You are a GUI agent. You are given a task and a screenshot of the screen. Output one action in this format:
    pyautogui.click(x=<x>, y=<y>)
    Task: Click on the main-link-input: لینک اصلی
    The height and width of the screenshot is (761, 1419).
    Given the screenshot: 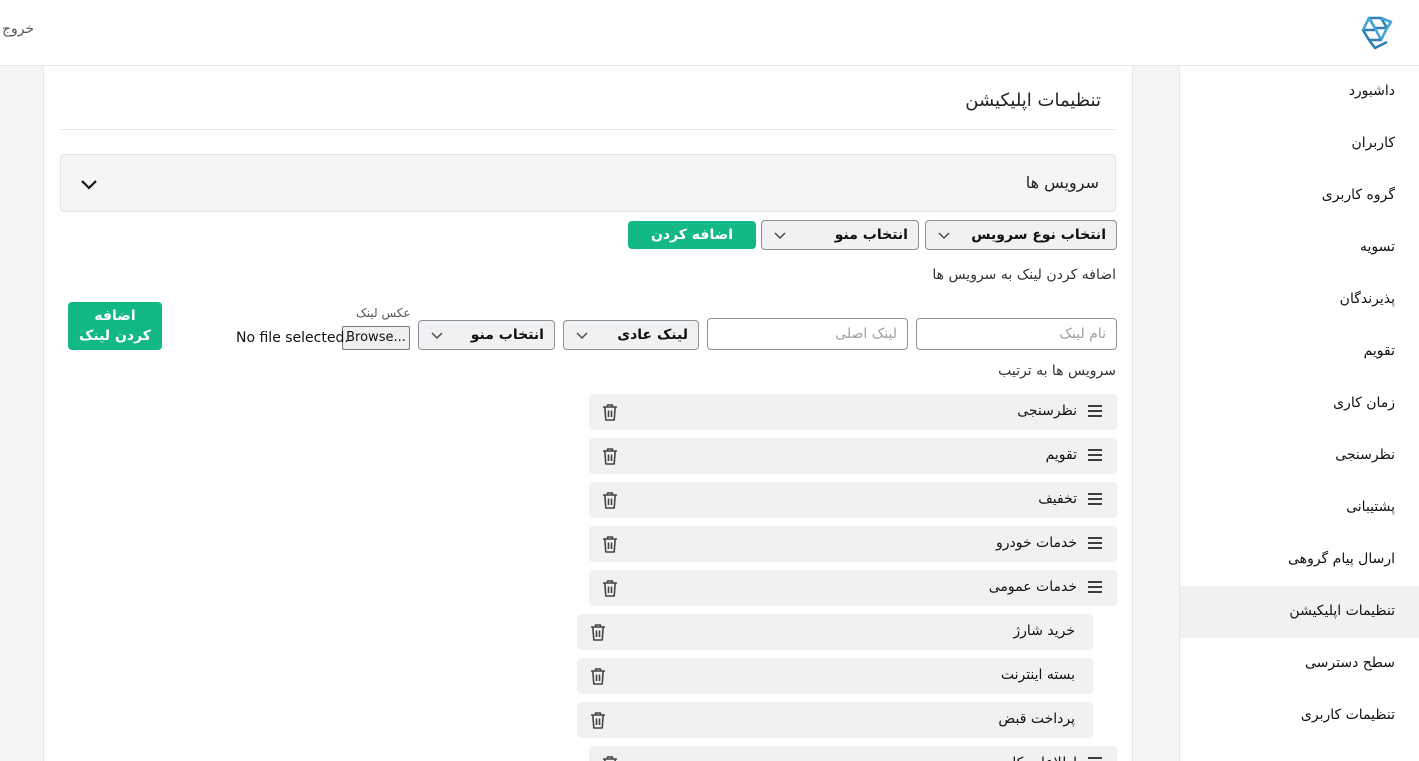 What is the action you would take?
    pyautogui.click(x=807, y=334)
    